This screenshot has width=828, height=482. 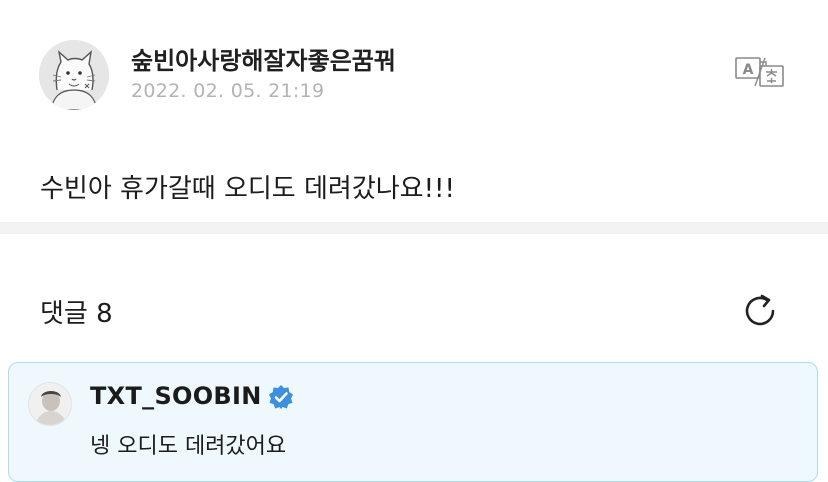 I want to click on refresh-button, so click(x=760, y=311).